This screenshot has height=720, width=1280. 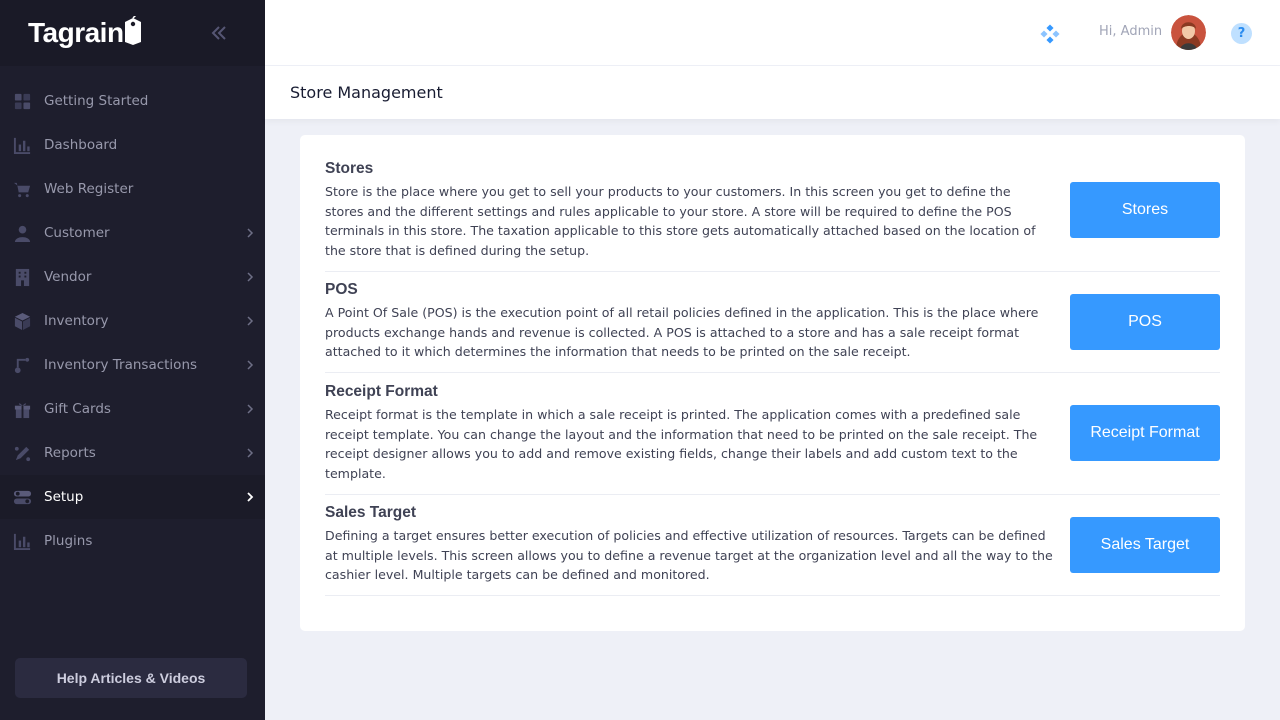 I want to click on sidebar-item-vendor: Vendor, so click(x=132, y=277).